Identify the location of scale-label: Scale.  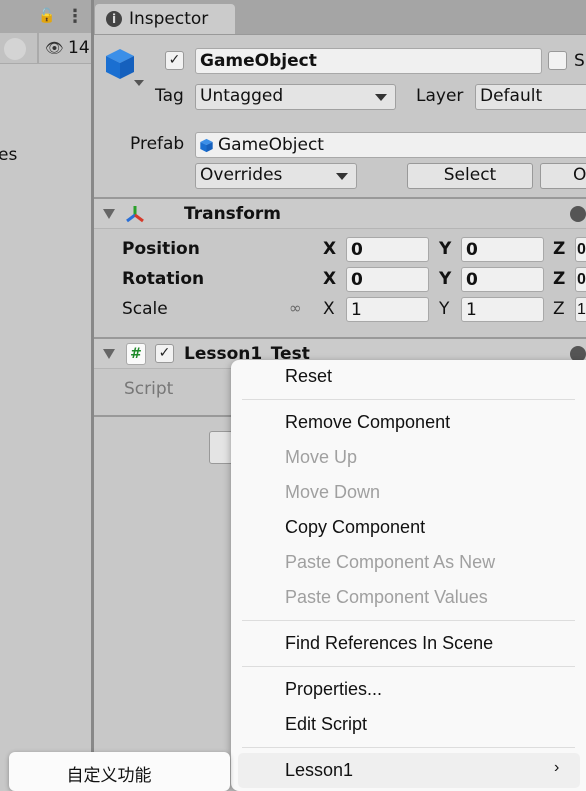
(145, 309).